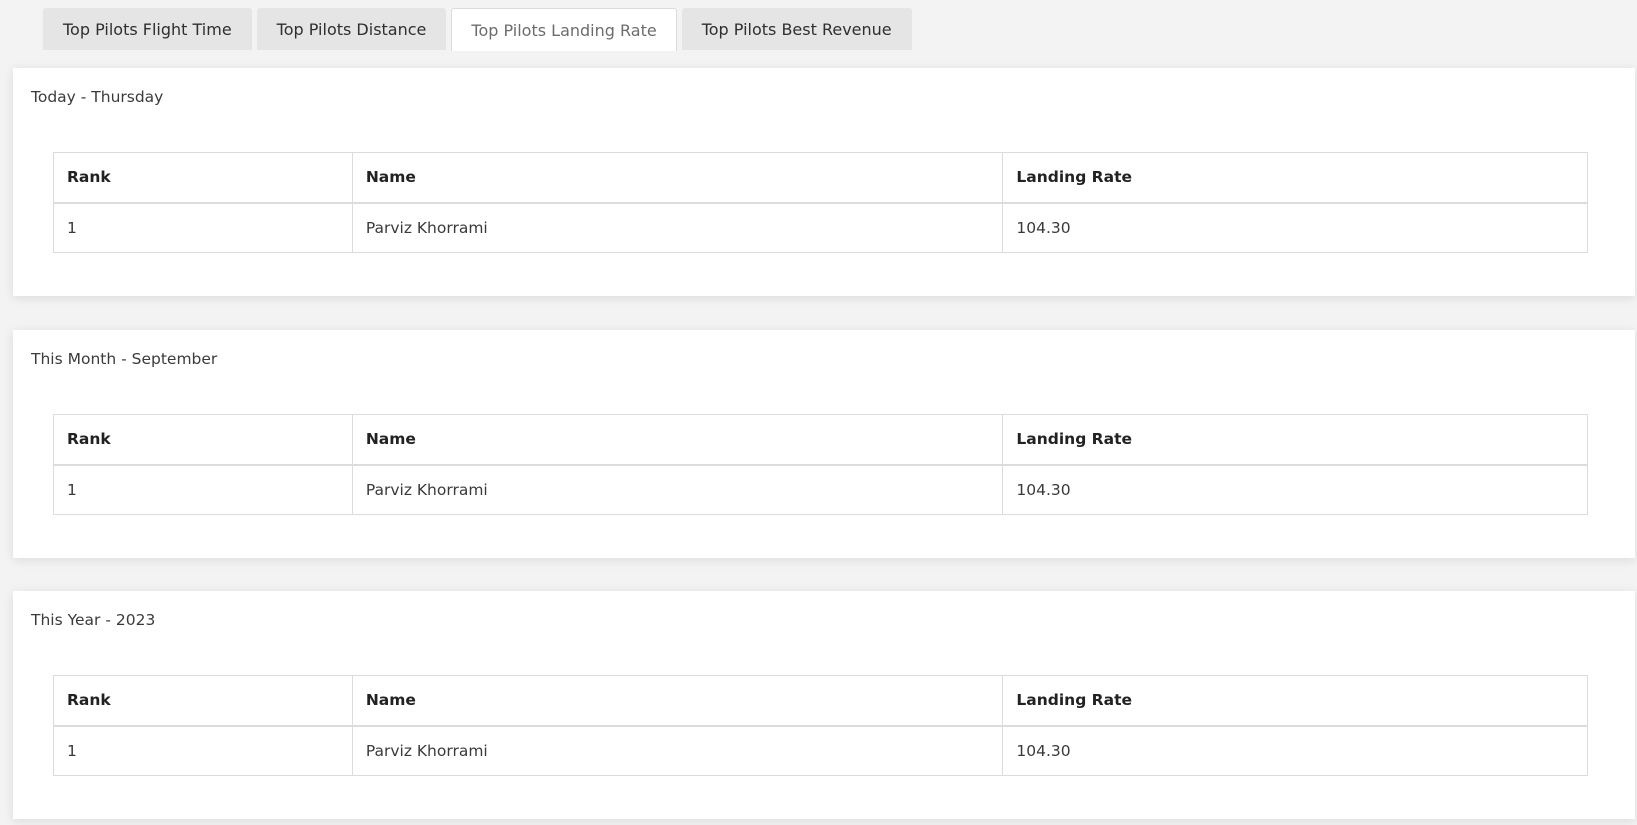 This screenshot has height=825, width=1637. What do you see at coordinates (147, 29) in the screenshot?
I see `tab-top-pilots-flight-time: Top Pilots Flight Time` at bounding box center [147, 29].